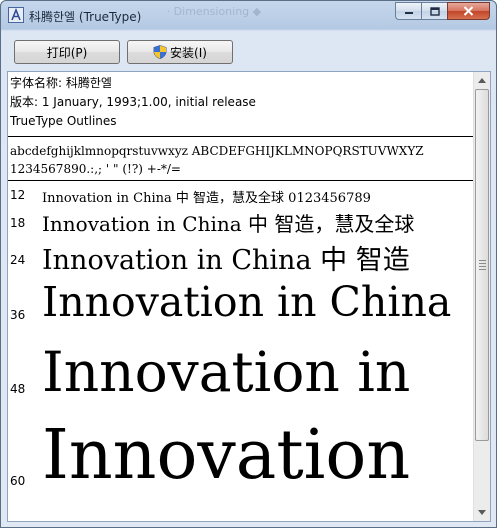 Image resolution: width=499 pixels, height=530 pixels. Describe the element at coordinates (18, 260) in the screenshot. I see `sample-size-label: 24` at that location.